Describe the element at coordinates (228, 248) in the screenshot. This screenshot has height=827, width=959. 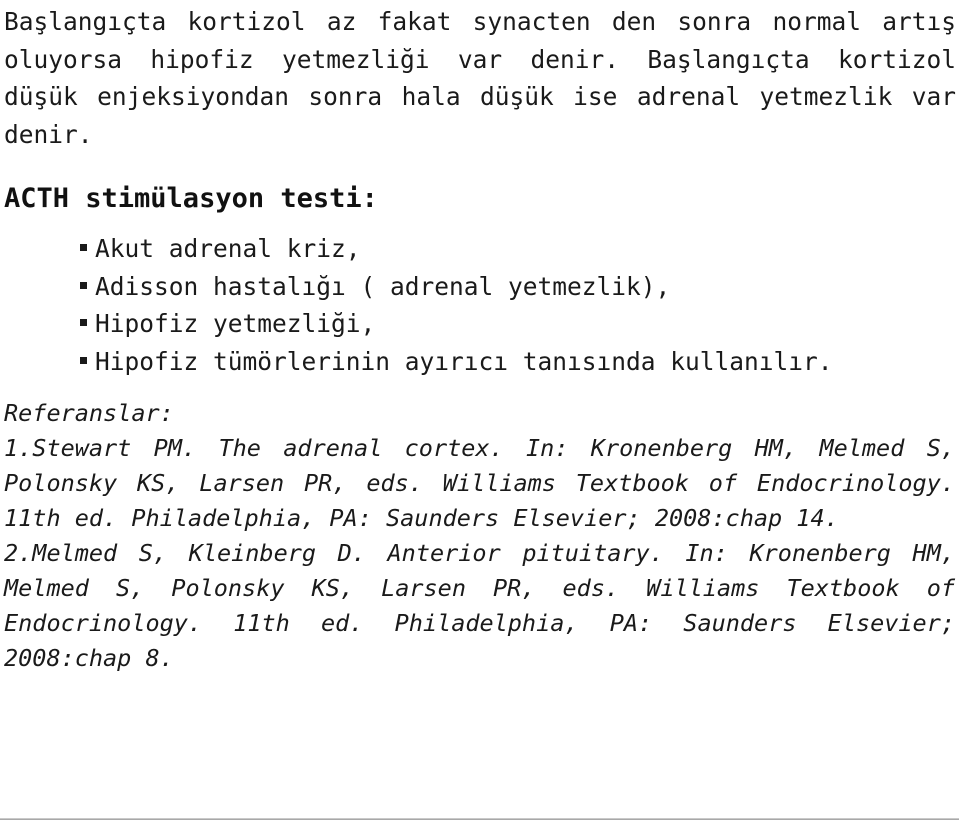
I see `list-item-label: Akut adrenal kriz,` at that location.